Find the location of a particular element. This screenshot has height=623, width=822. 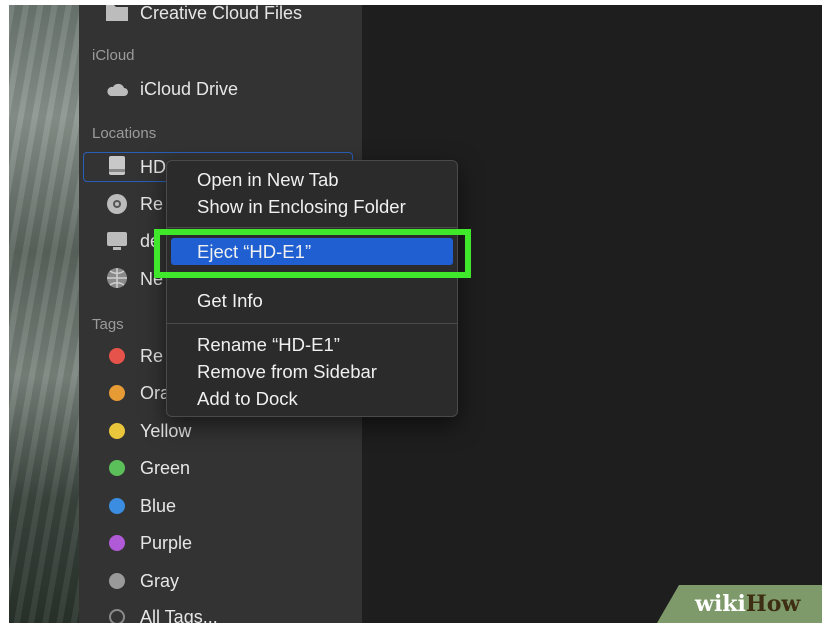

sidebar-item-label: HD is located at coordinates (153, 166).